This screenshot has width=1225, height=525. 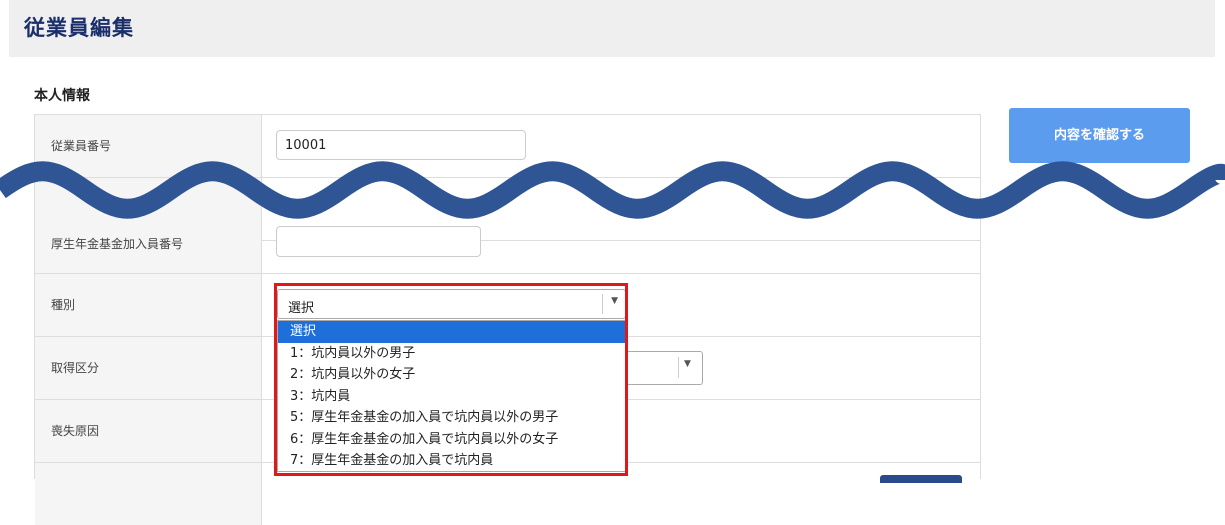 I want to click on category-option: 5：厚生年金基金の加入員で坑内員以外の男子, so click(x=451, y=418).